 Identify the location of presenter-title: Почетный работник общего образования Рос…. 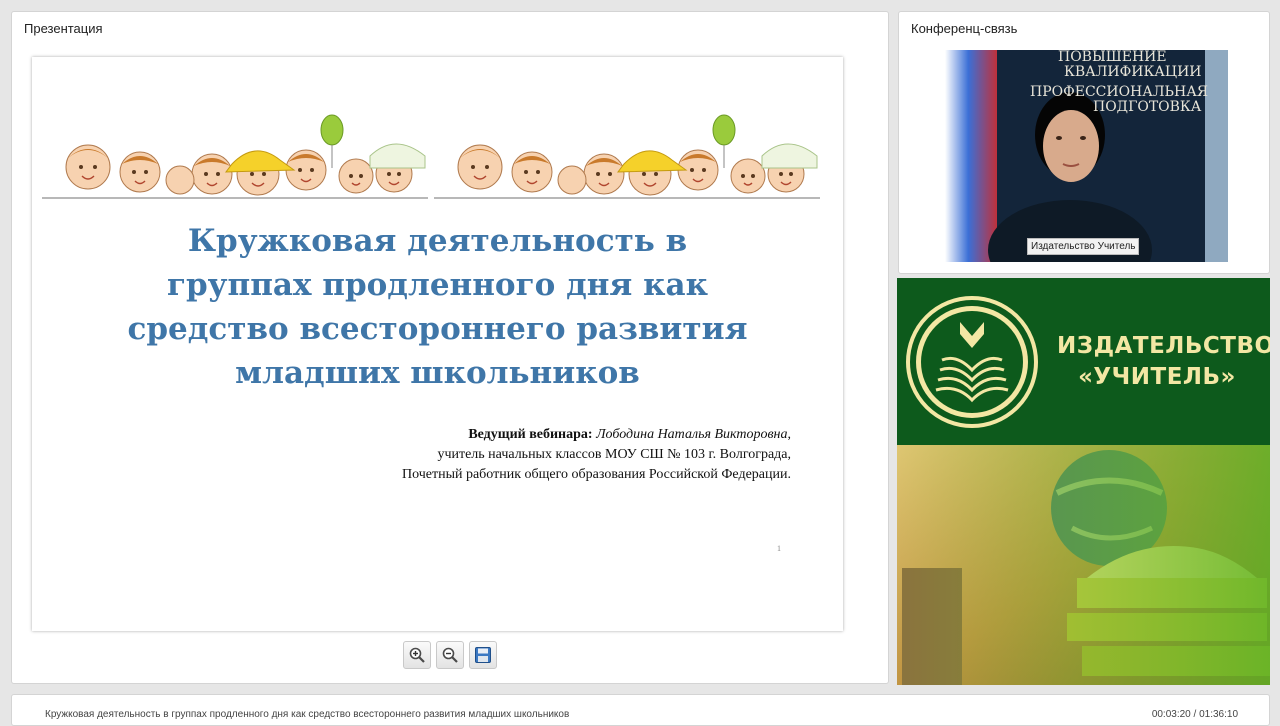
(596, 474).